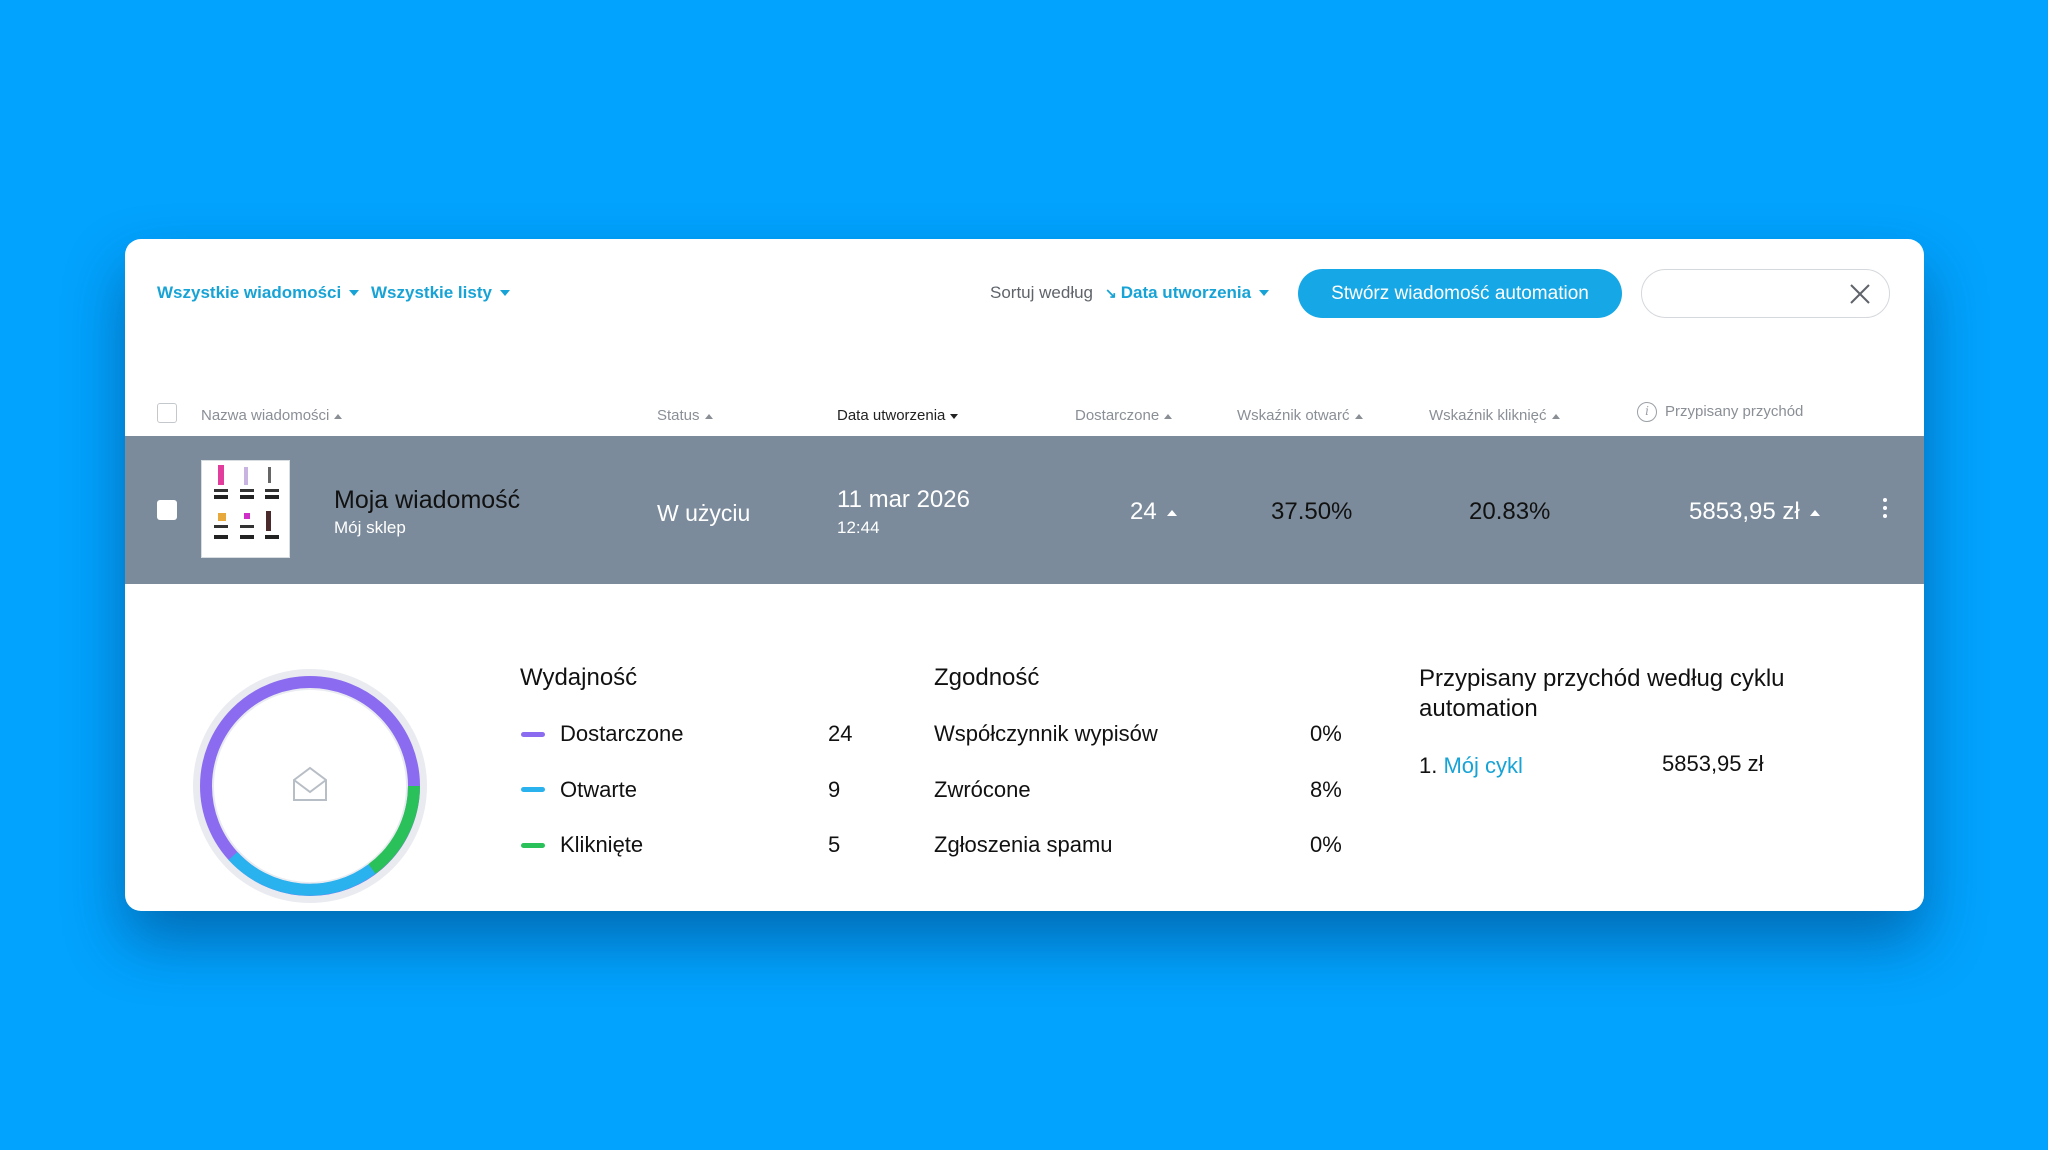 This screenshot has height=1150, width=2048. I want to click on column-header-open-rate-label: Wskaźnik otwarć, so click(1293, 415).